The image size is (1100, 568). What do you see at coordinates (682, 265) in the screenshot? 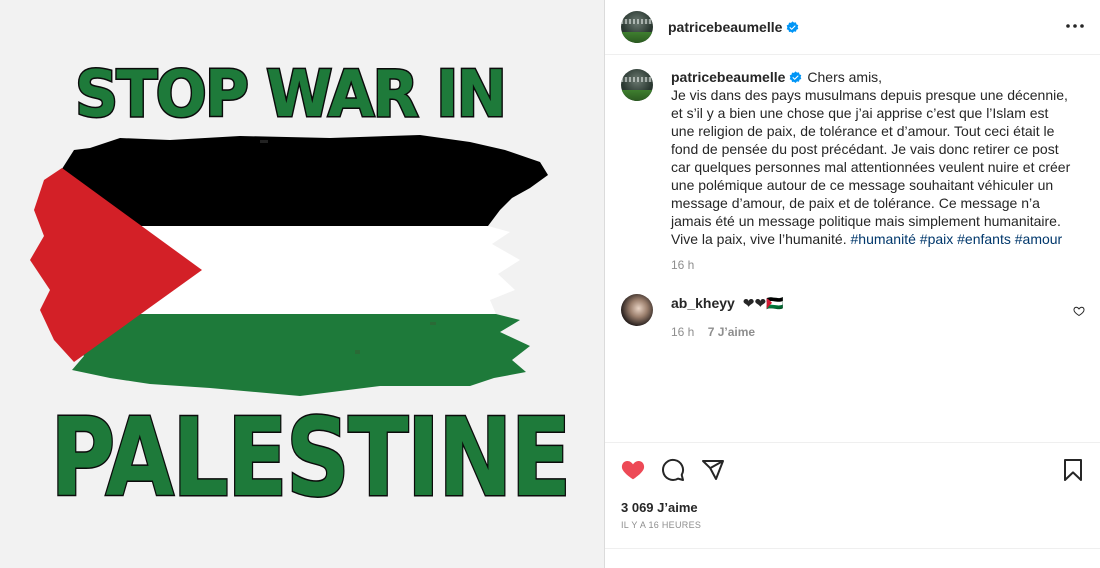
I see `caption-timestamp: 16 h` at bounding box center [682, 265].